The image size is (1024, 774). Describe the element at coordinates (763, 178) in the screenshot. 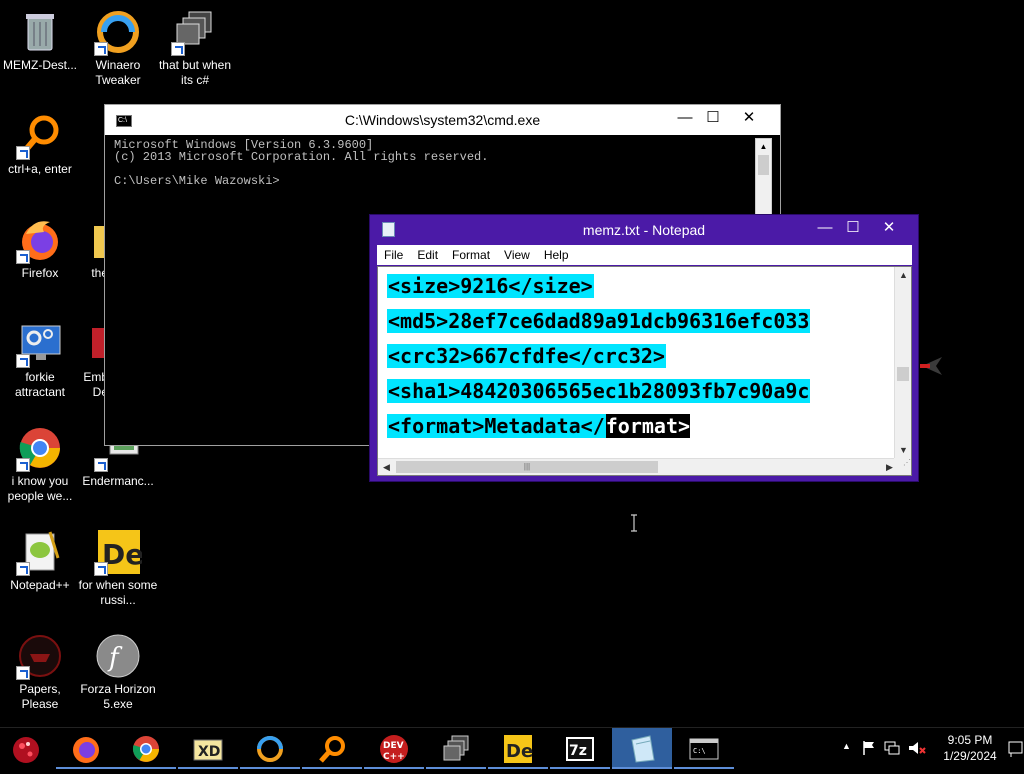

I see `cmd-scrollbar: ▲` at that location.